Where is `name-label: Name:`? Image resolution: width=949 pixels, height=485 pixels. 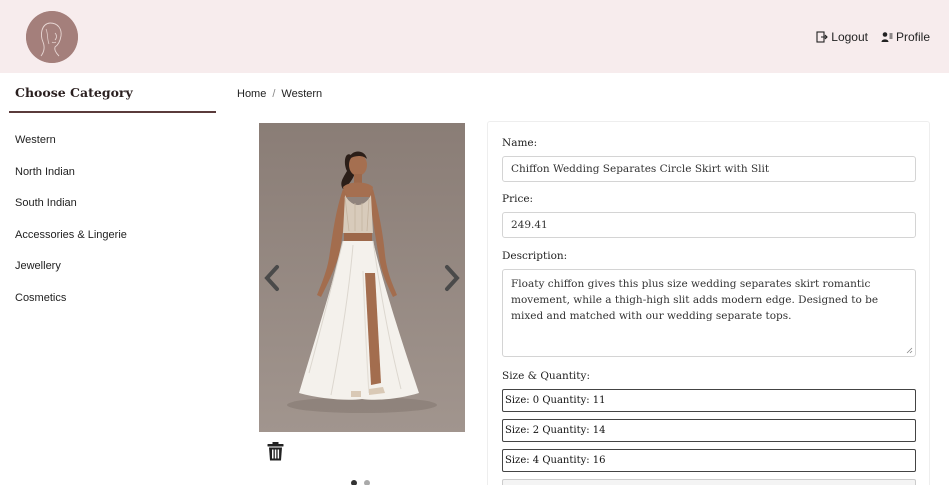 name-label: Name: is located at coordinates (520, 143).